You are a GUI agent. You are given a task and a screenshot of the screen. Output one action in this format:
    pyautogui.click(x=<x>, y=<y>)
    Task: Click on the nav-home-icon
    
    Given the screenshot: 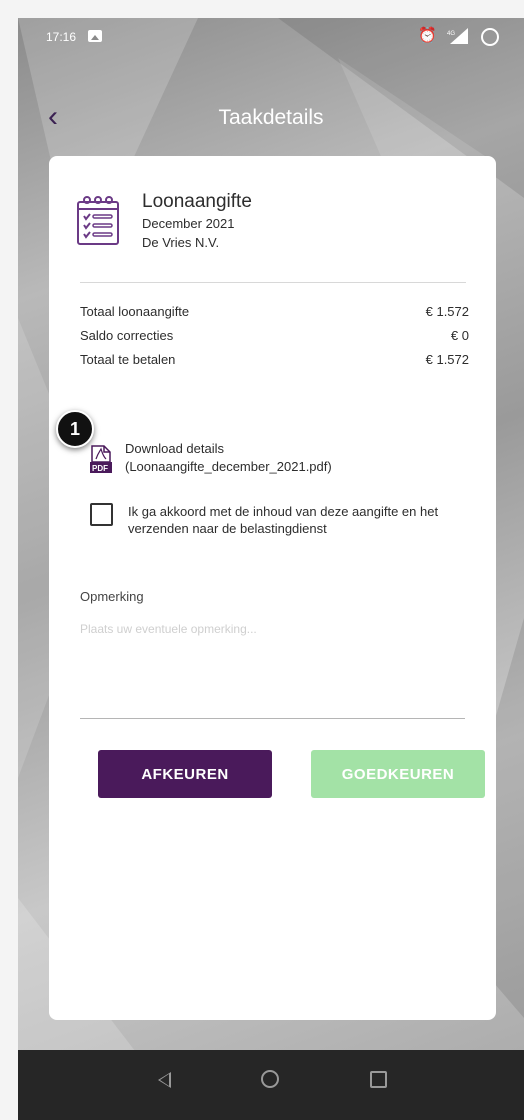 What is the action you would take?
    pyautogui.click(x=270, y=1079)
    